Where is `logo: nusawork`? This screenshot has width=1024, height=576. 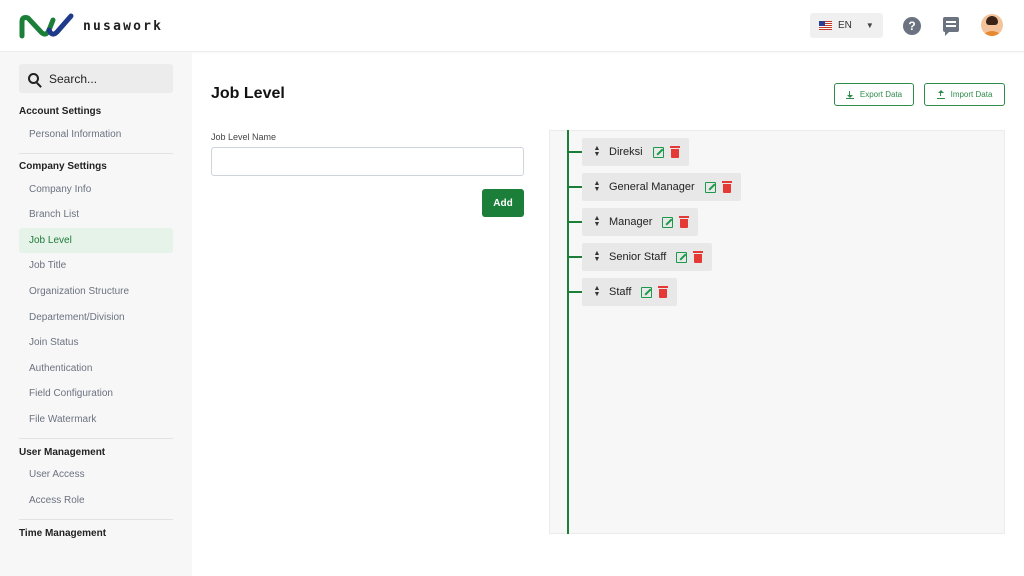 logo: nusawork is located at coordinates (91, 26).